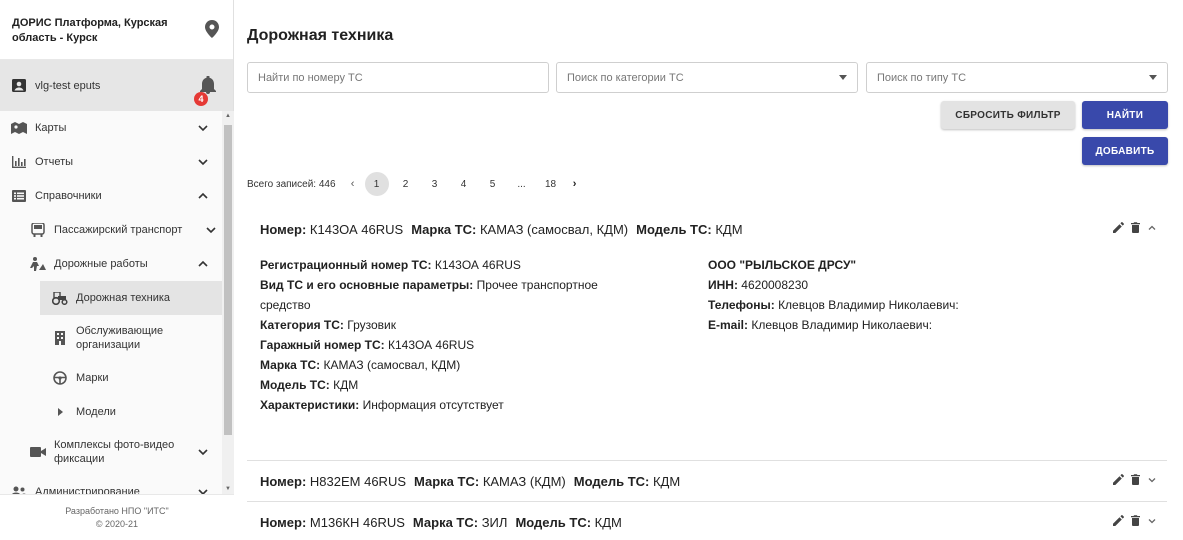  I want to click on garage-label: Гаражный номер ТС:, so click(322, 345).